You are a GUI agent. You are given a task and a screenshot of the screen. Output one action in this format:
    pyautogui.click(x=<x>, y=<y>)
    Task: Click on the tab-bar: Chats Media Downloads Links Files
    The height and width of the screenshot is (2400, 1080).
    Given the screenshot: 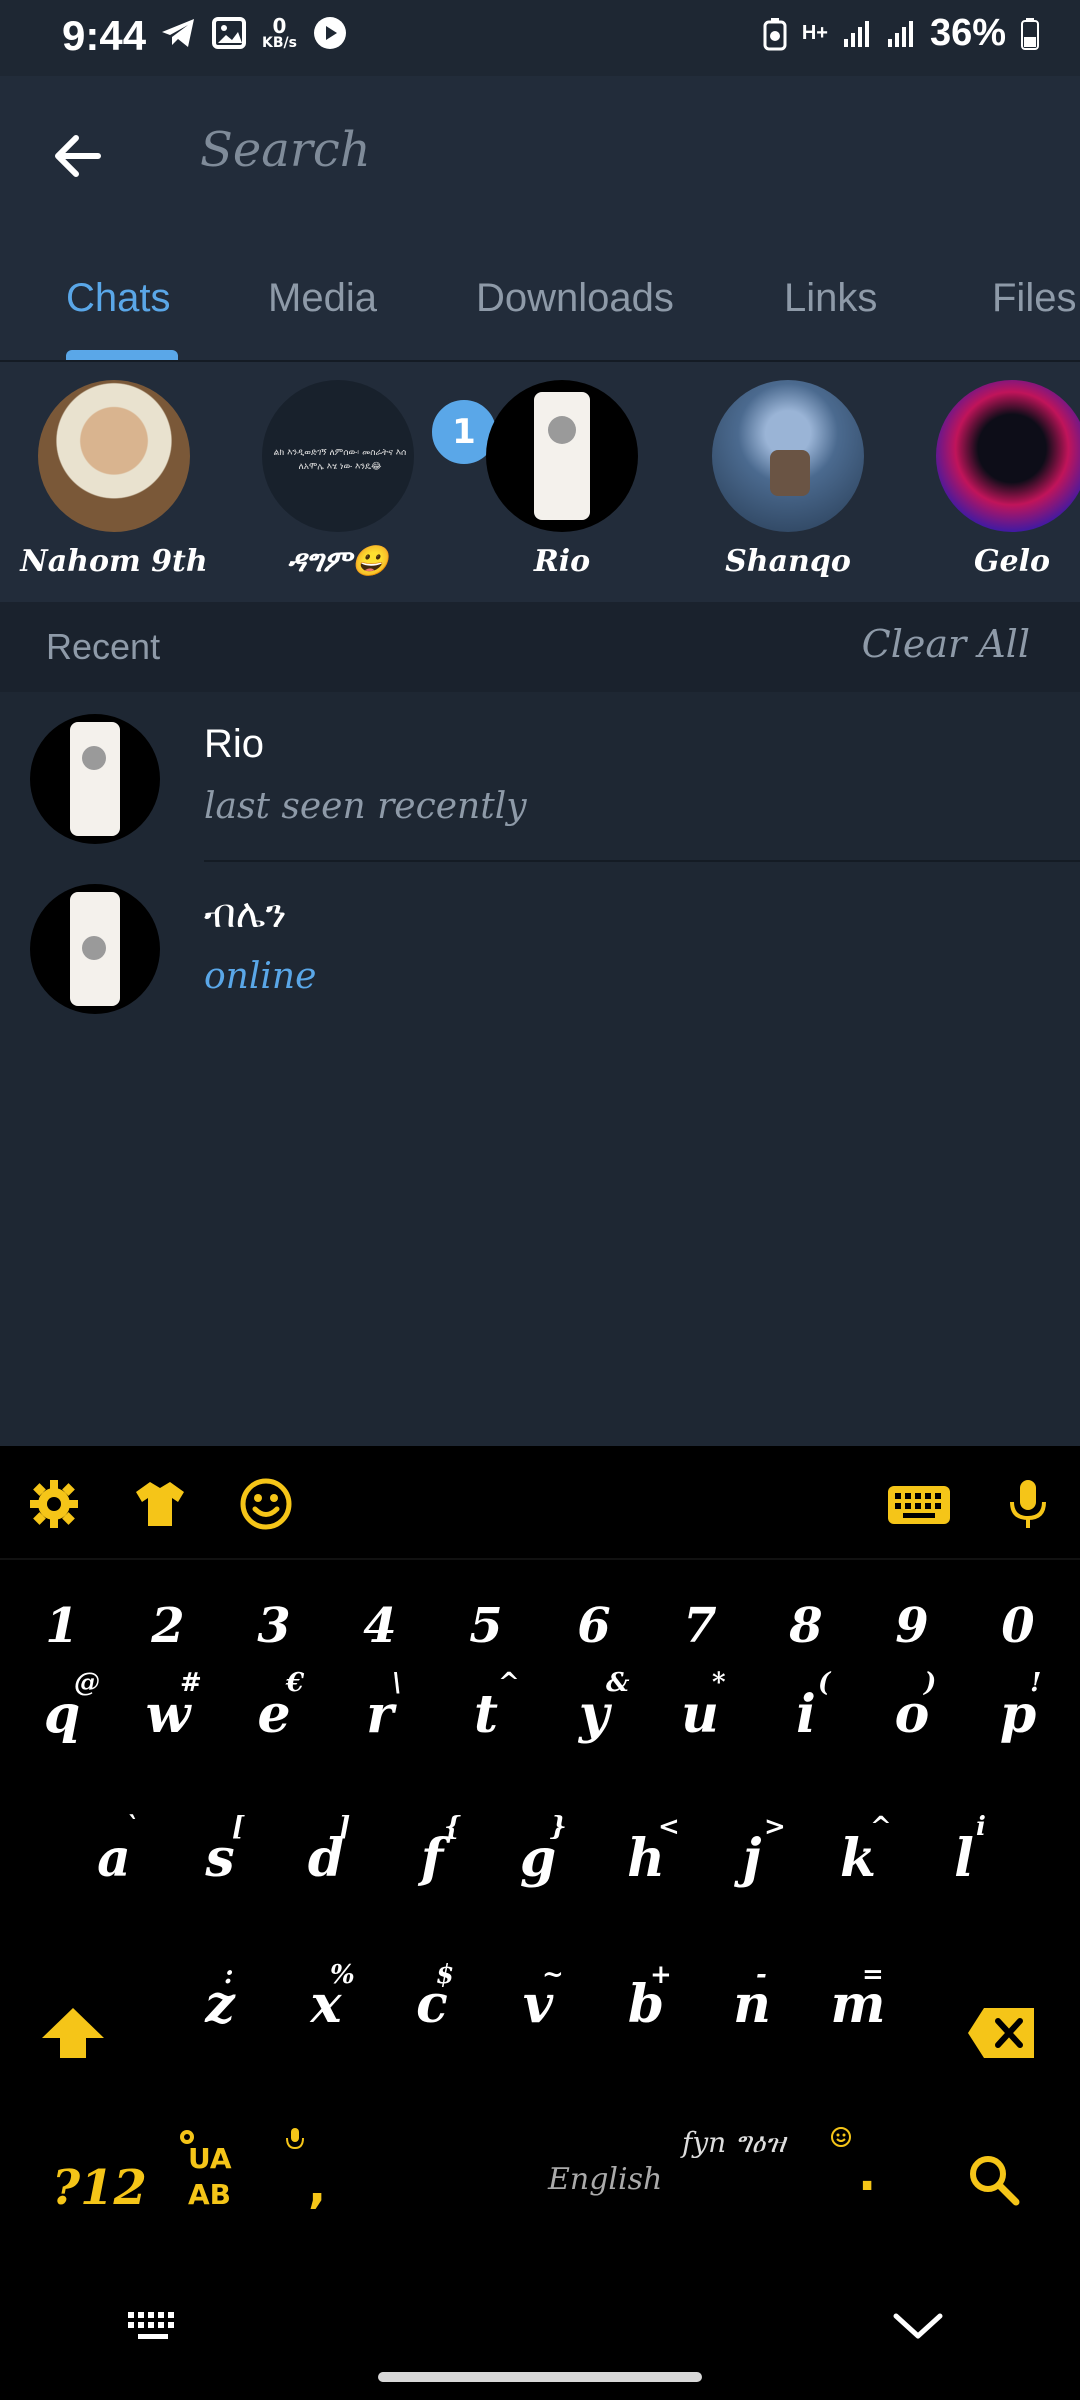 What is the action you would take?
    pyautogui.click(x=540, y=299)
    